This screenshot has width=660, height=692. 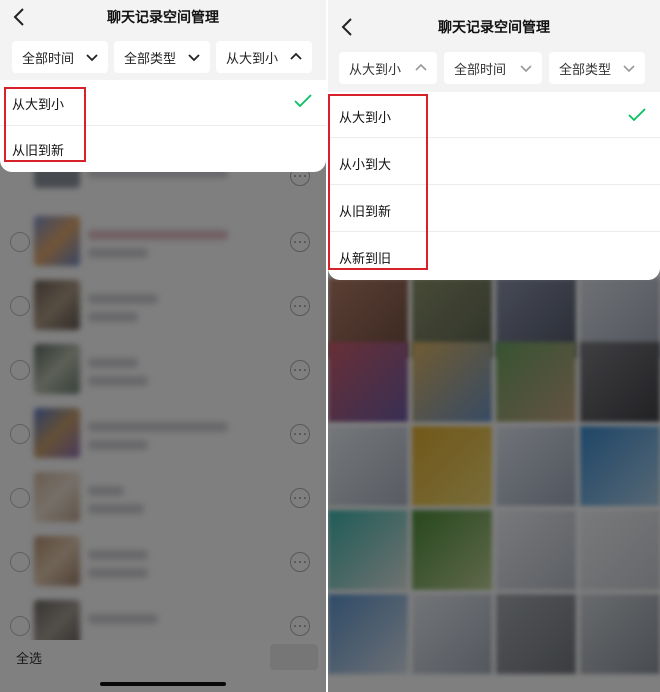 I want to click on filter-bar: 从大到小 全部时间 全部类型, so click(x=494, y=69).